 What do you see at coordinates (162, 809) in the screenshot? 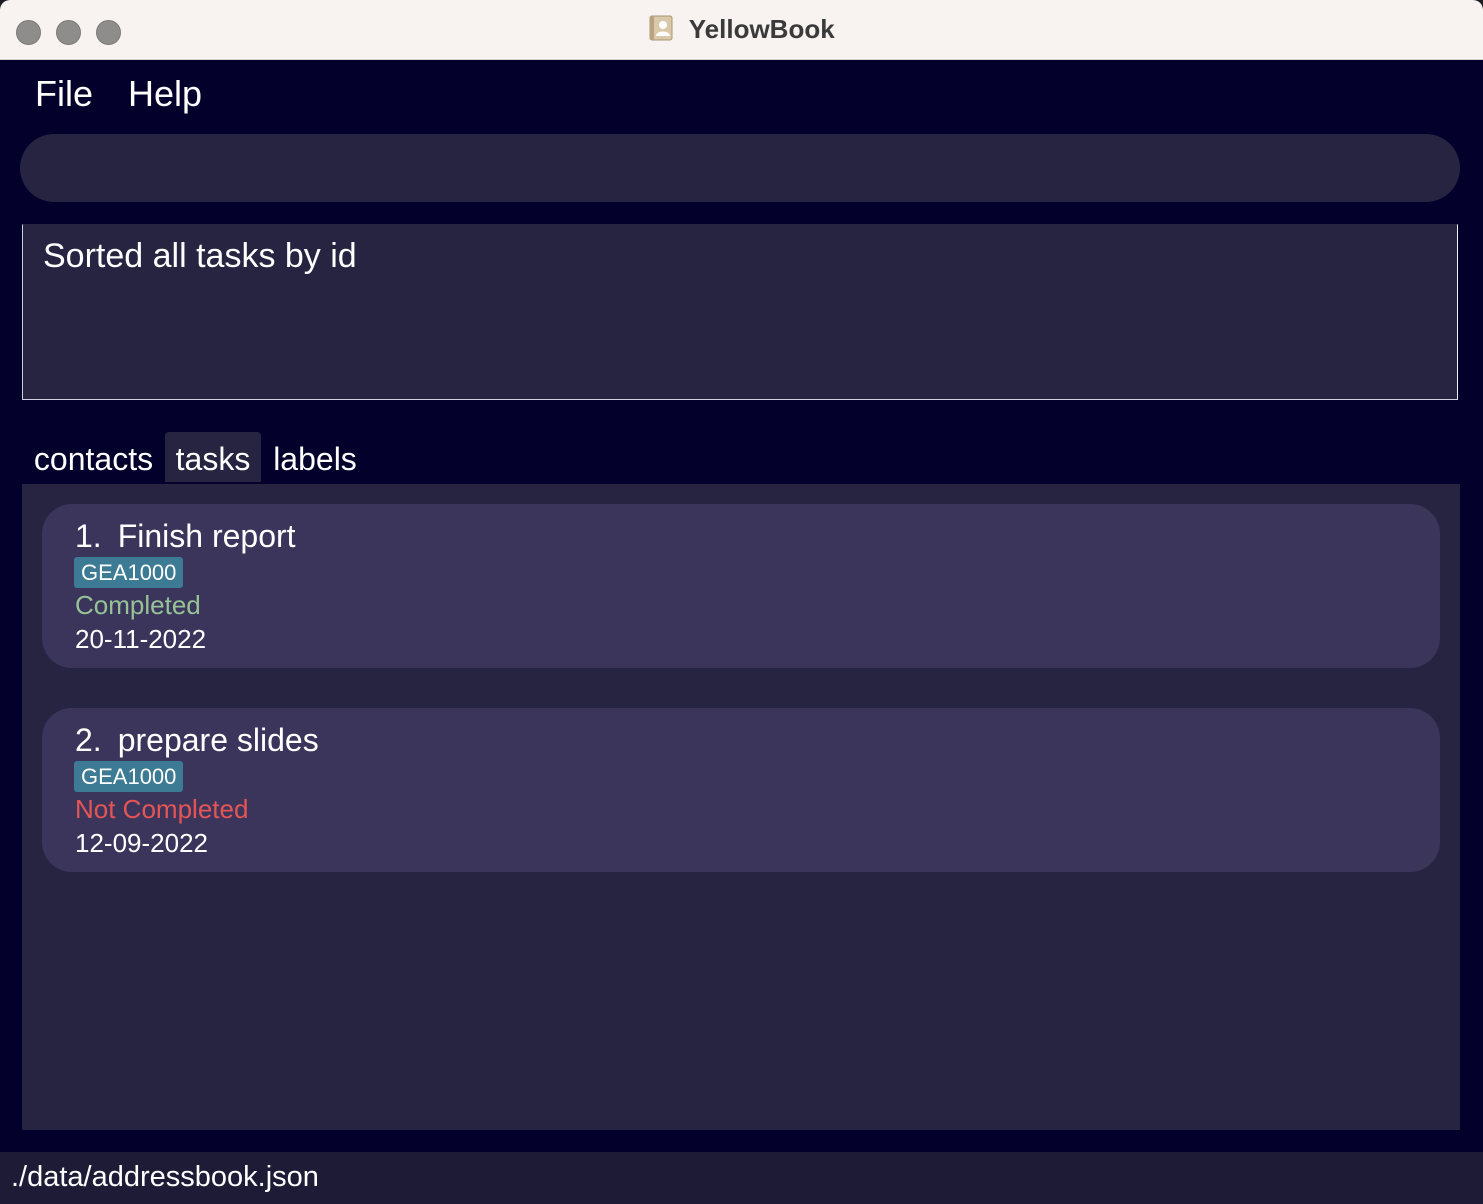
I see `task-status: Not Completed` at bounding box center [162, 809].